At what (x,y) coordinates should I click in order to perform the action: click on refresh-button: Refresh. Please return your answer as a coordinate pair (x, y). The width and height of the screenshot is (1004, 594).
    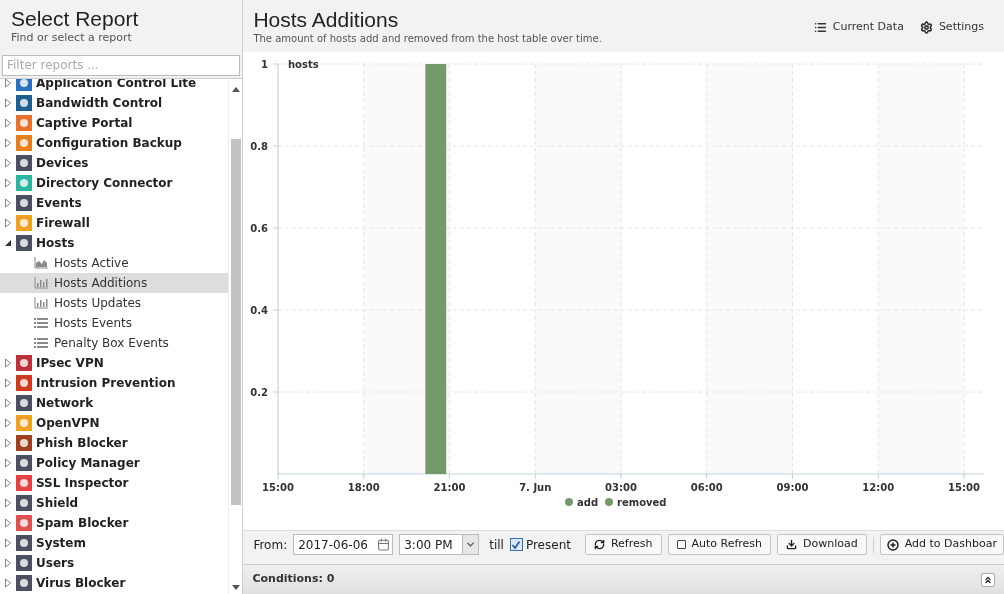
    Looking at the image, I should click on (623, 544).